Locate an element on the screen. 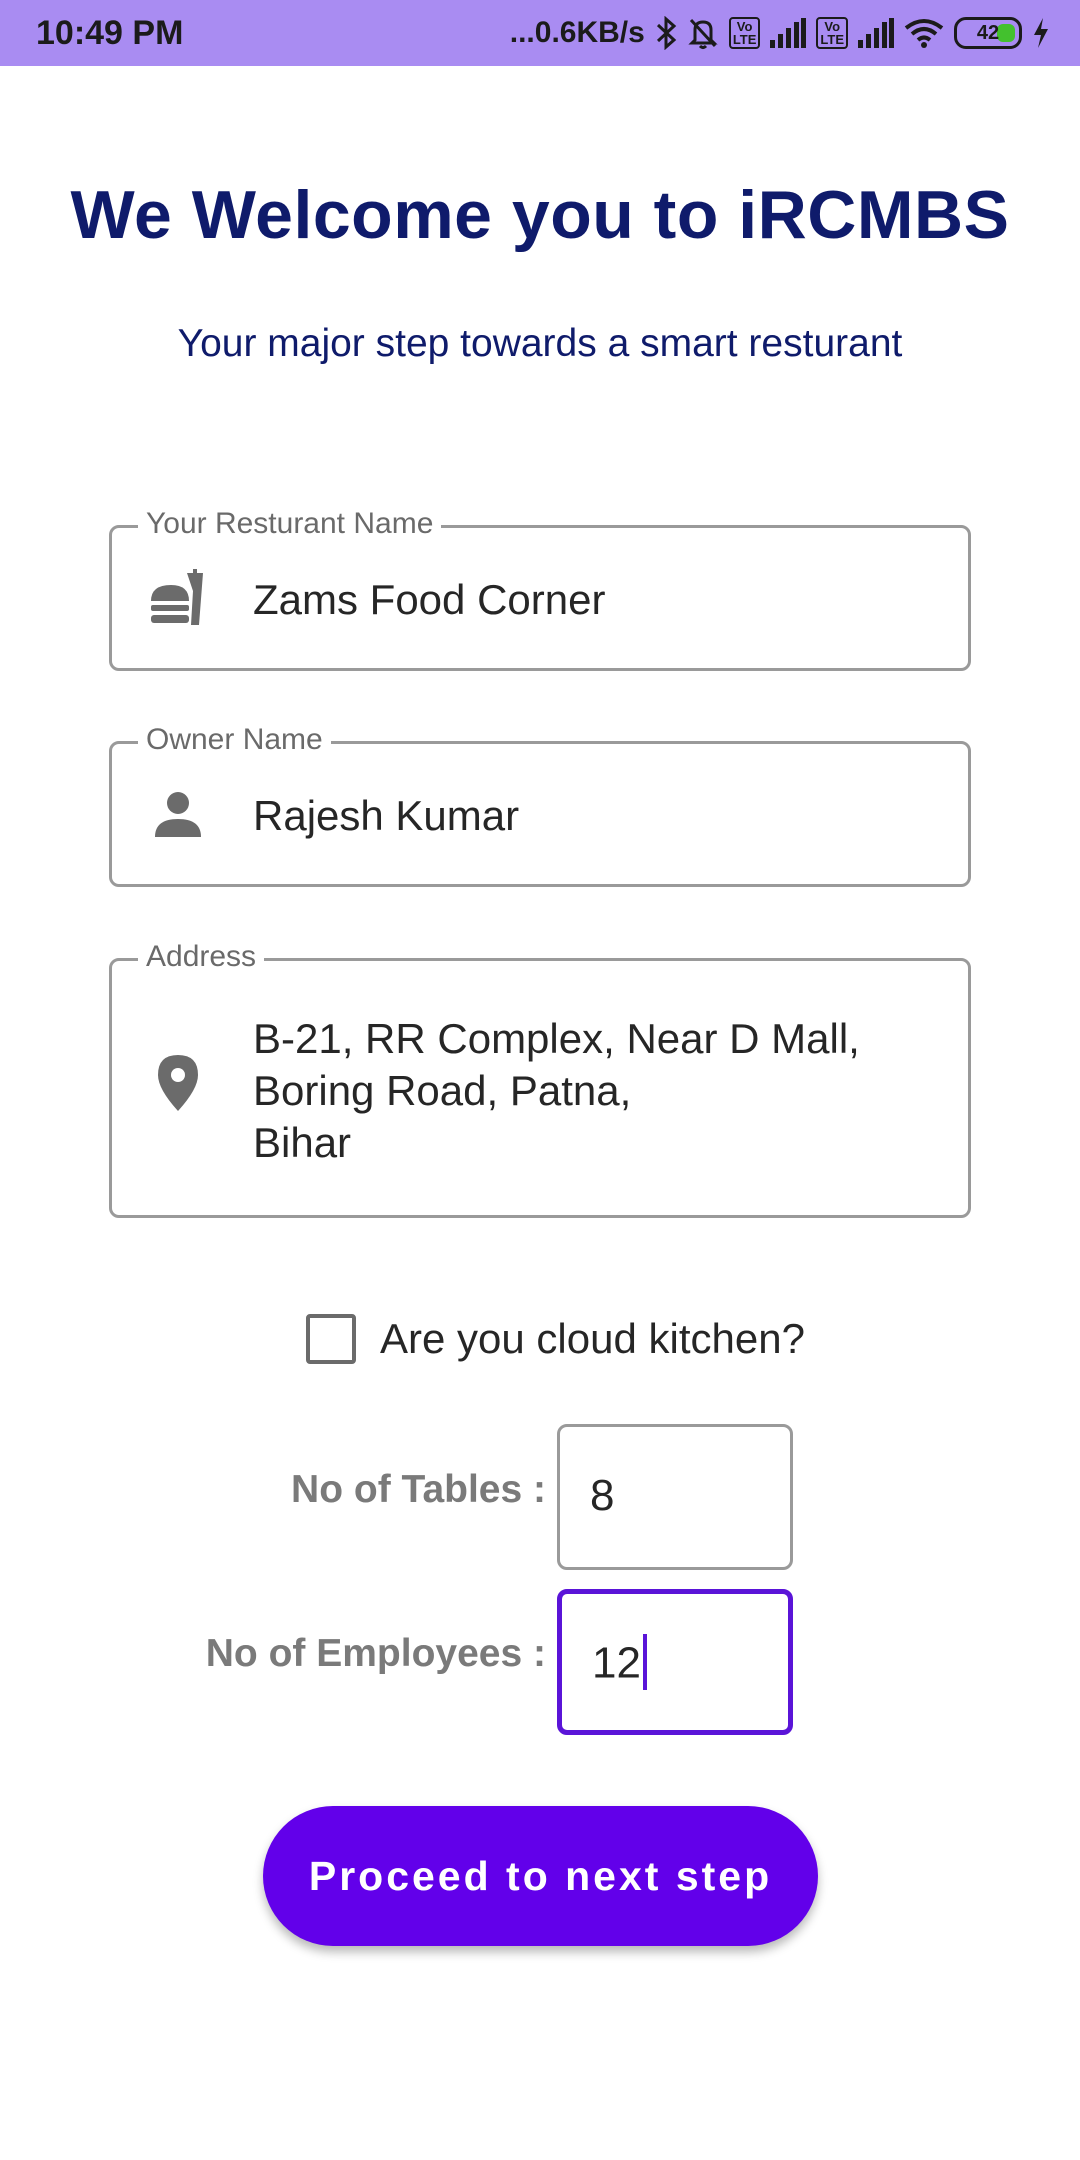 This screenshot has width=1080, height=2160. employees-input: 12 is located at coordinates (675, 1662).